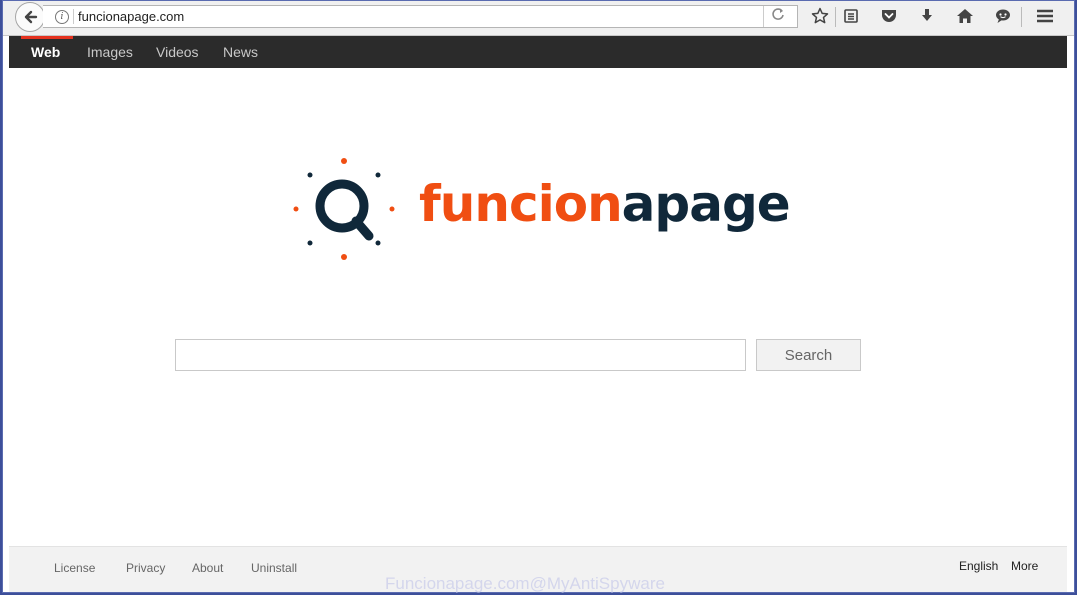 The image size is (1077, 595). I want to click on page-right-edge, so click(1070, 307).